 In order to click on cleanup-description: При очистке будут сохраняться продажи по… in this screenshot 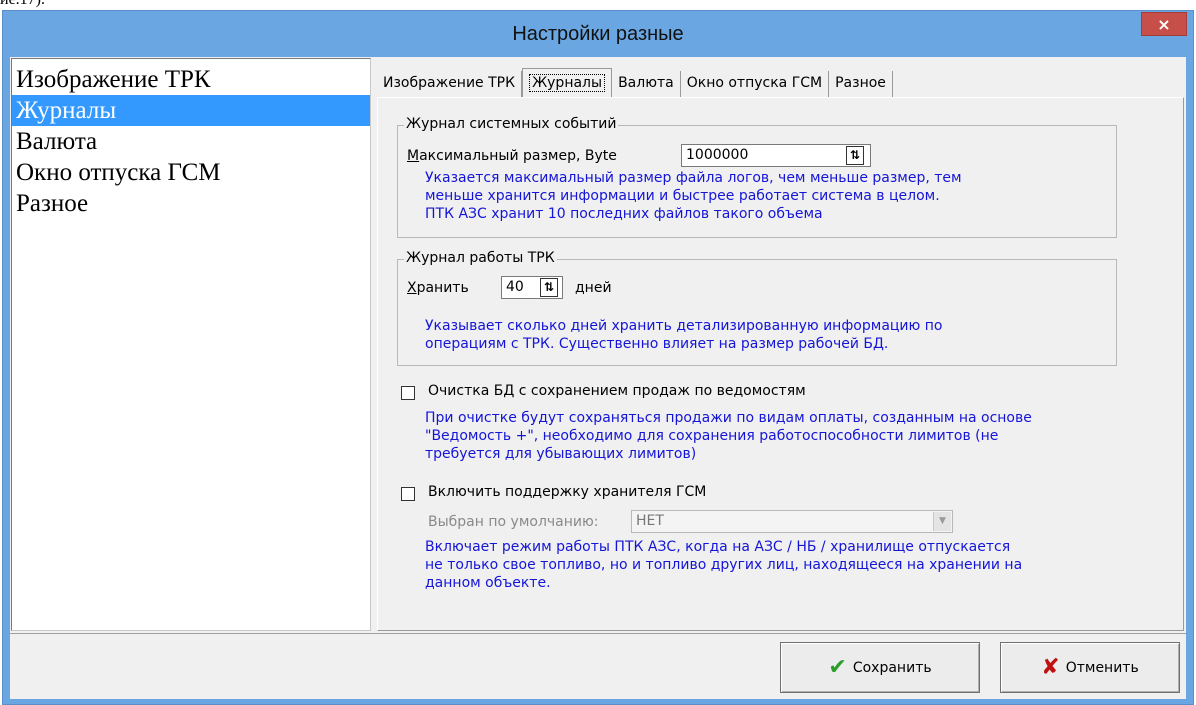, I will do `click(728, 436)`.